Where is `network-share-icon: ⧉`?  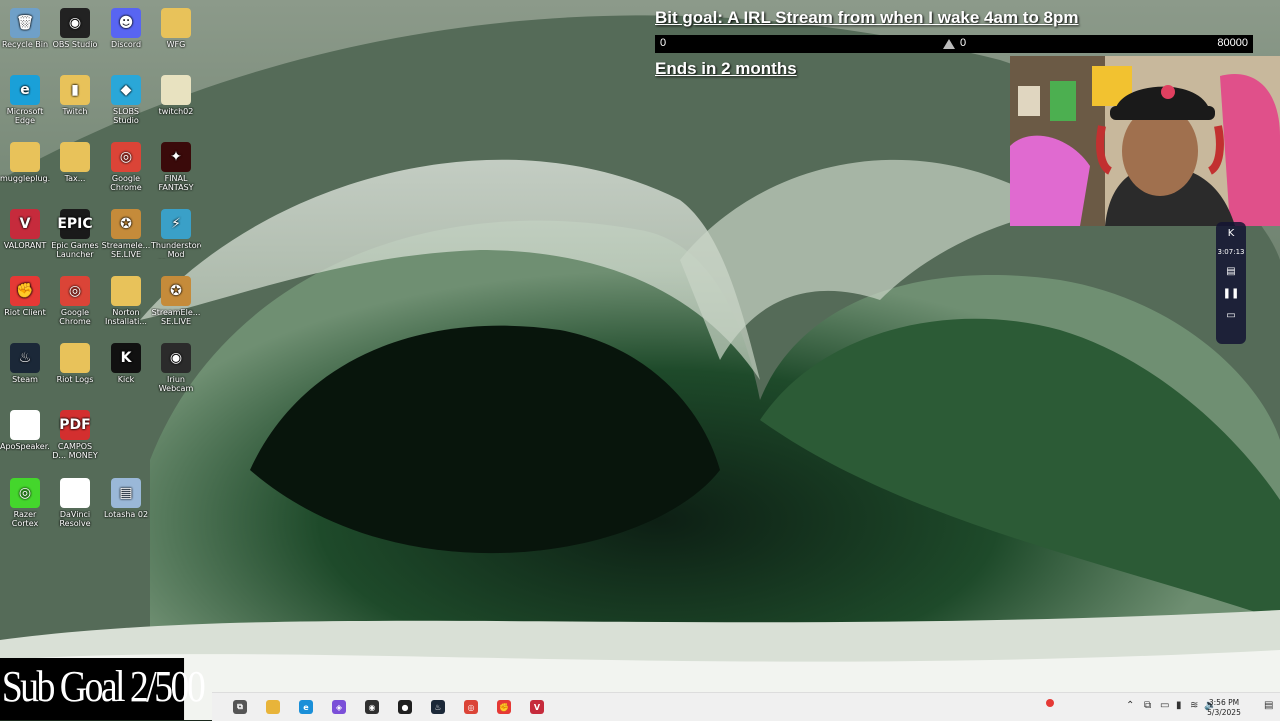
network-share-icon: ⧉ is located at coordinates (1147, 705).